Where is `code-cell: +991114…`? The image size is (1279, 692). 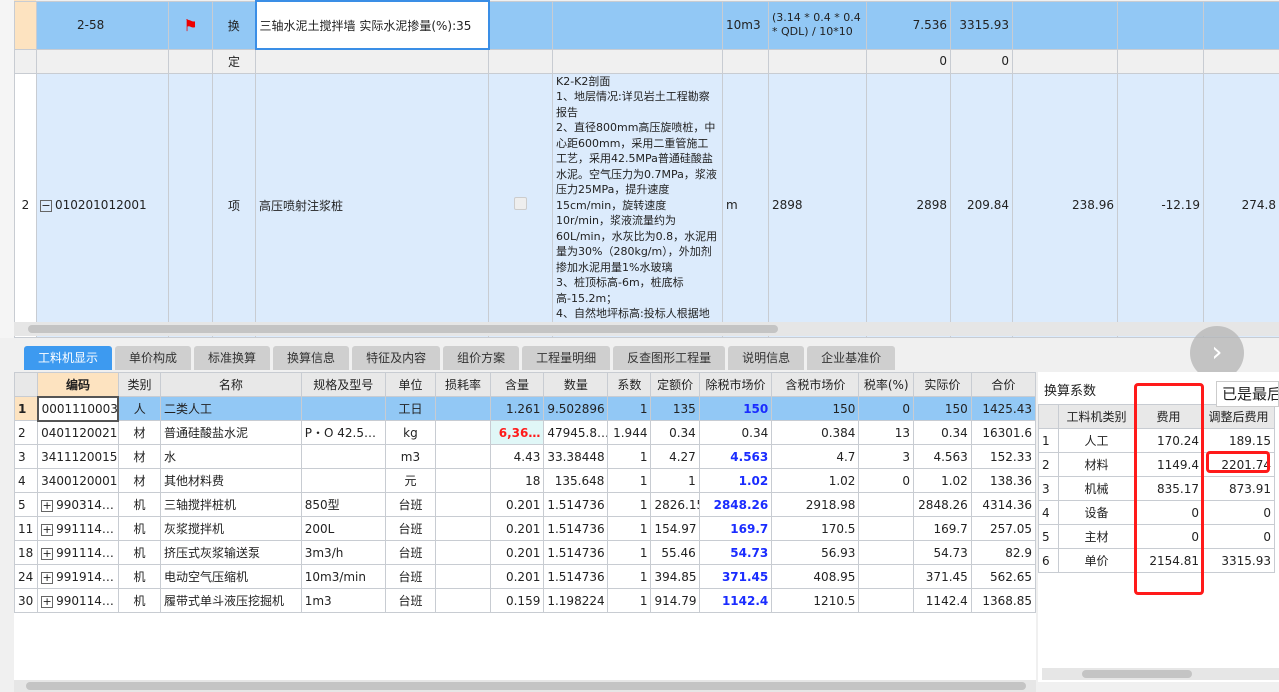 code-cell: +991114… is located at coordinates (78, 528).